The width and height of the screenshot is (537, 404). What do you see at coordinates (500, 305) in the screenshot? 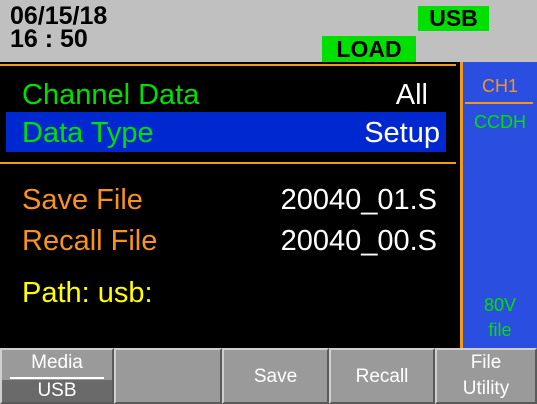
I see `voltage-indicator: 80V` at bounding box center [500, 305].